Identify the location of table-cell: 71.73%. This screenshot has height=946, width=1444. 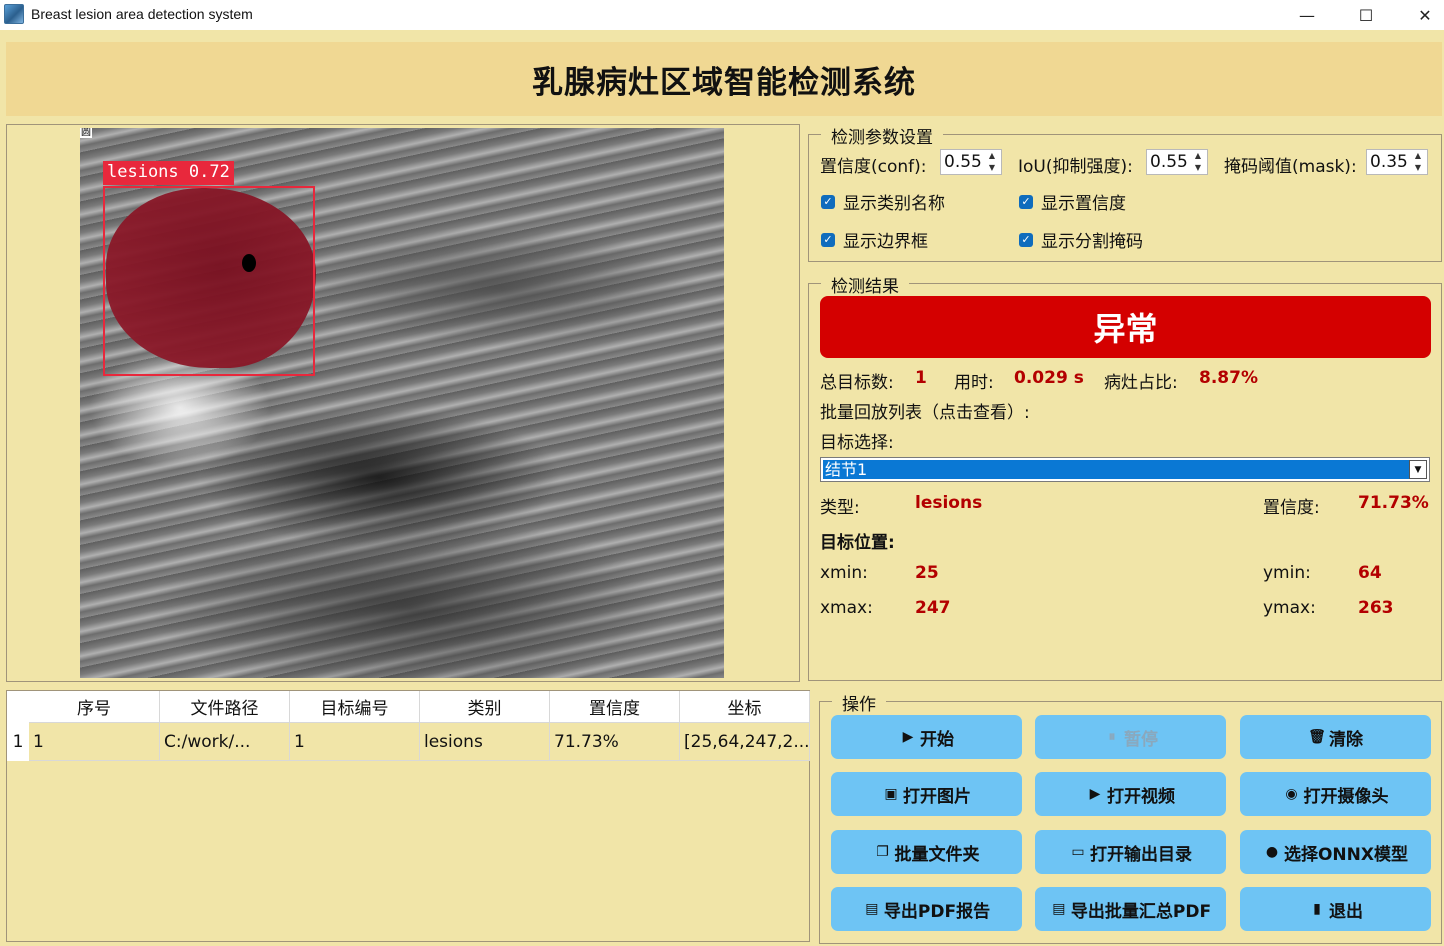
(615, 742).